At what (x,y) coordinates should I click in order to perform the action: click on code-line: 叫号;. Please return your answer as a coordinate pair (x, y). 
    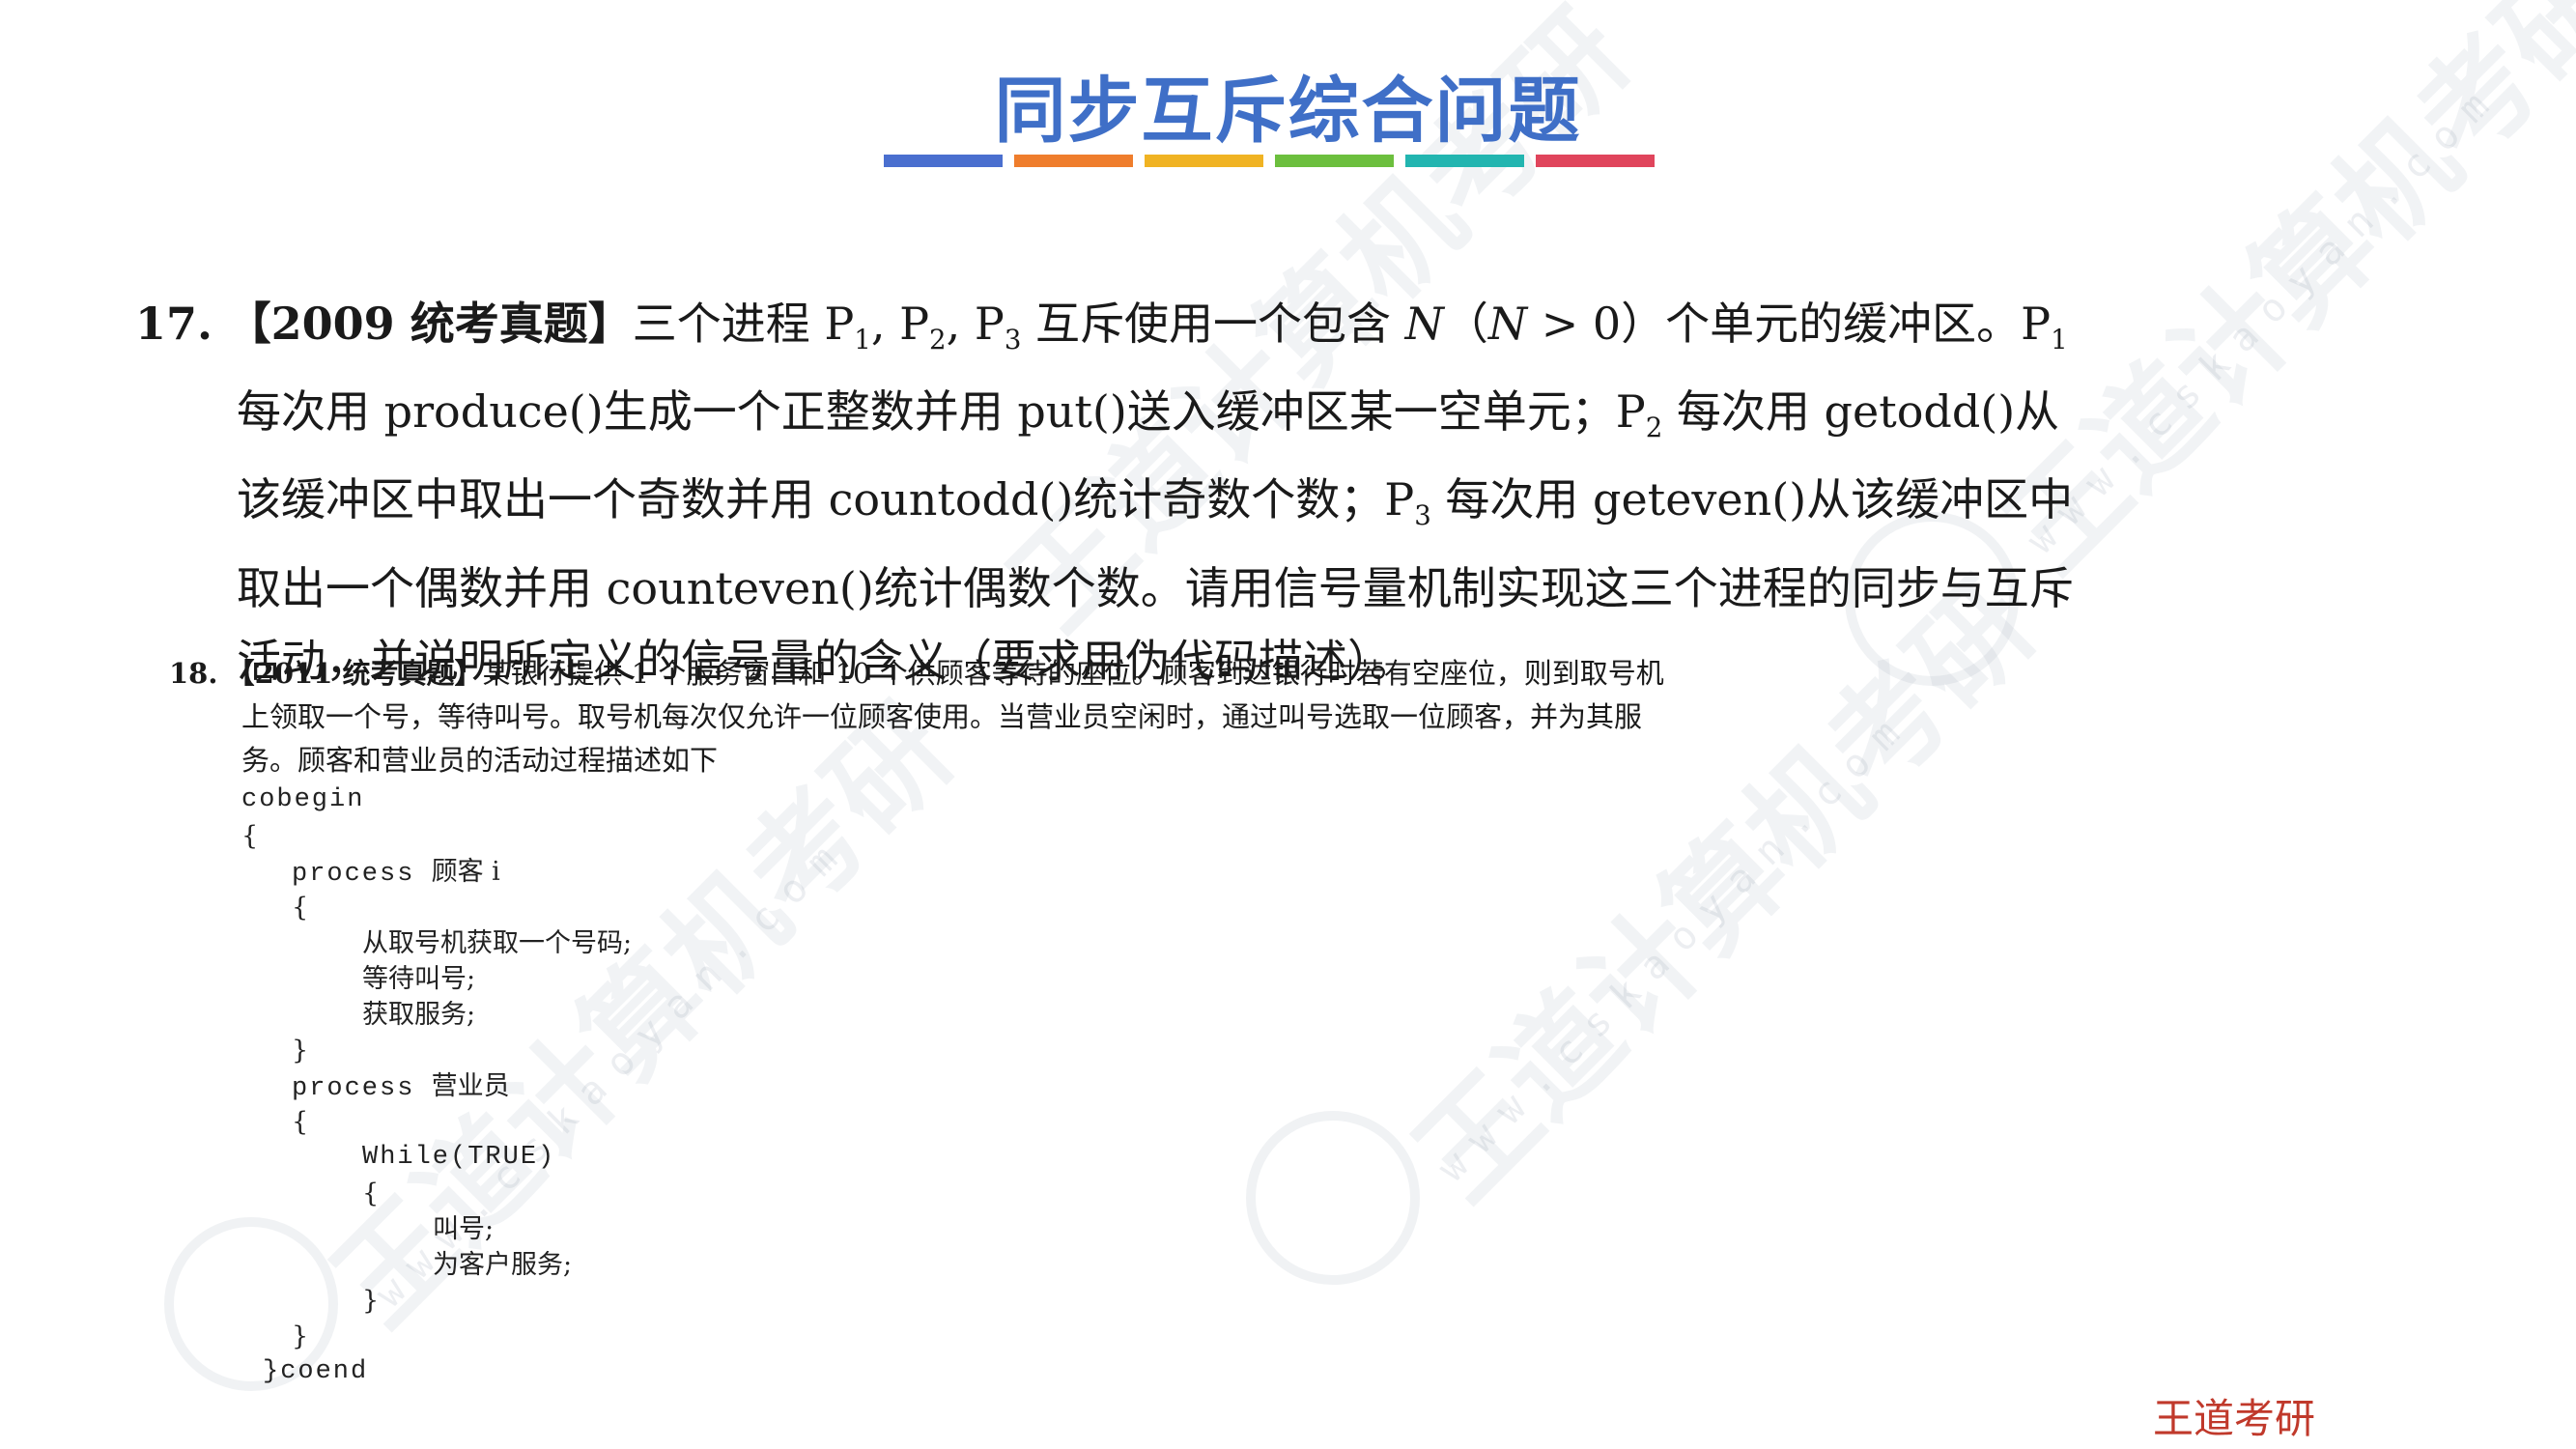
    Looking at the image, I should click on (464, 1229).